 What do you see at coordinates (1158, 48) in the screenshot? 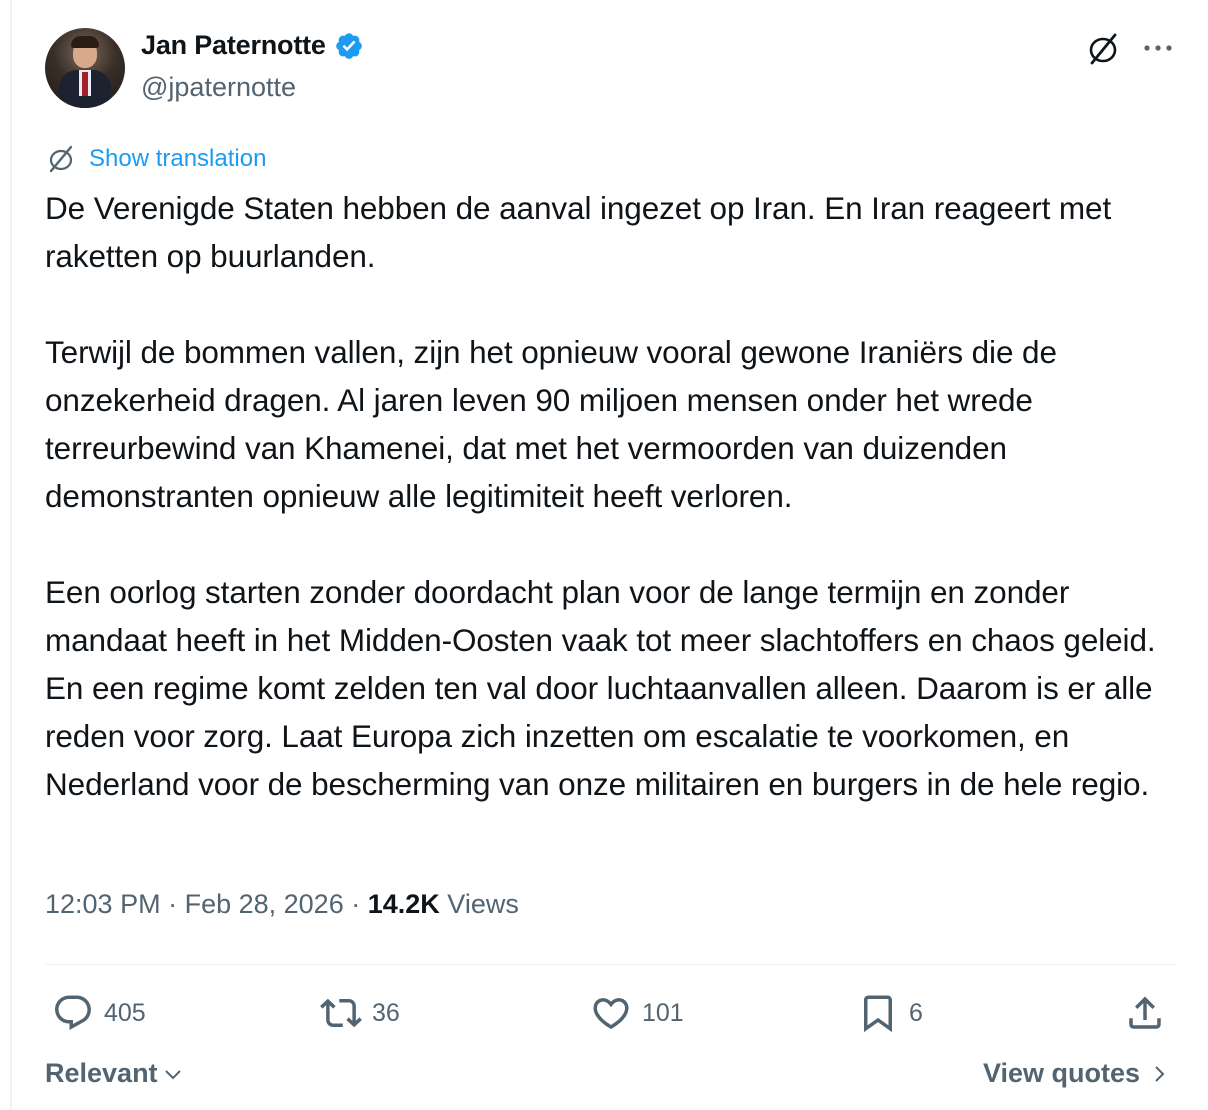
I see `more-icon` at bounding box center [1158, 48].